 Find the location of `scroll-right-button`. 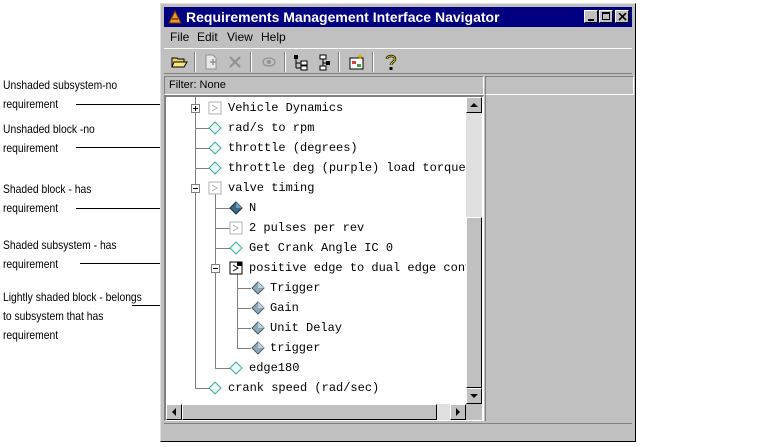

scroll-right-button is located at coordinates (458, 412).